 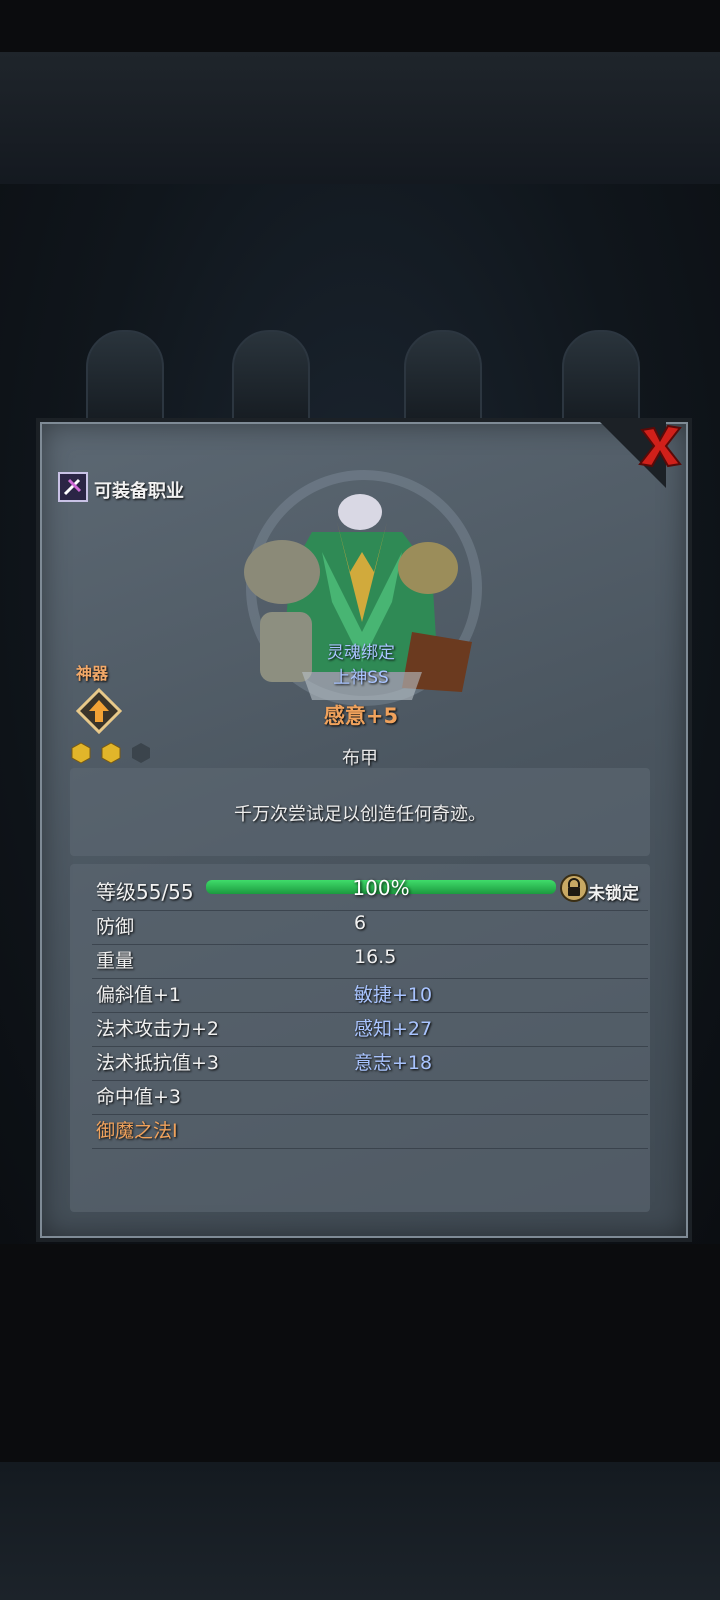 I want to click on equippable-class-label: 可装备职业, so click(x=139, y=491).